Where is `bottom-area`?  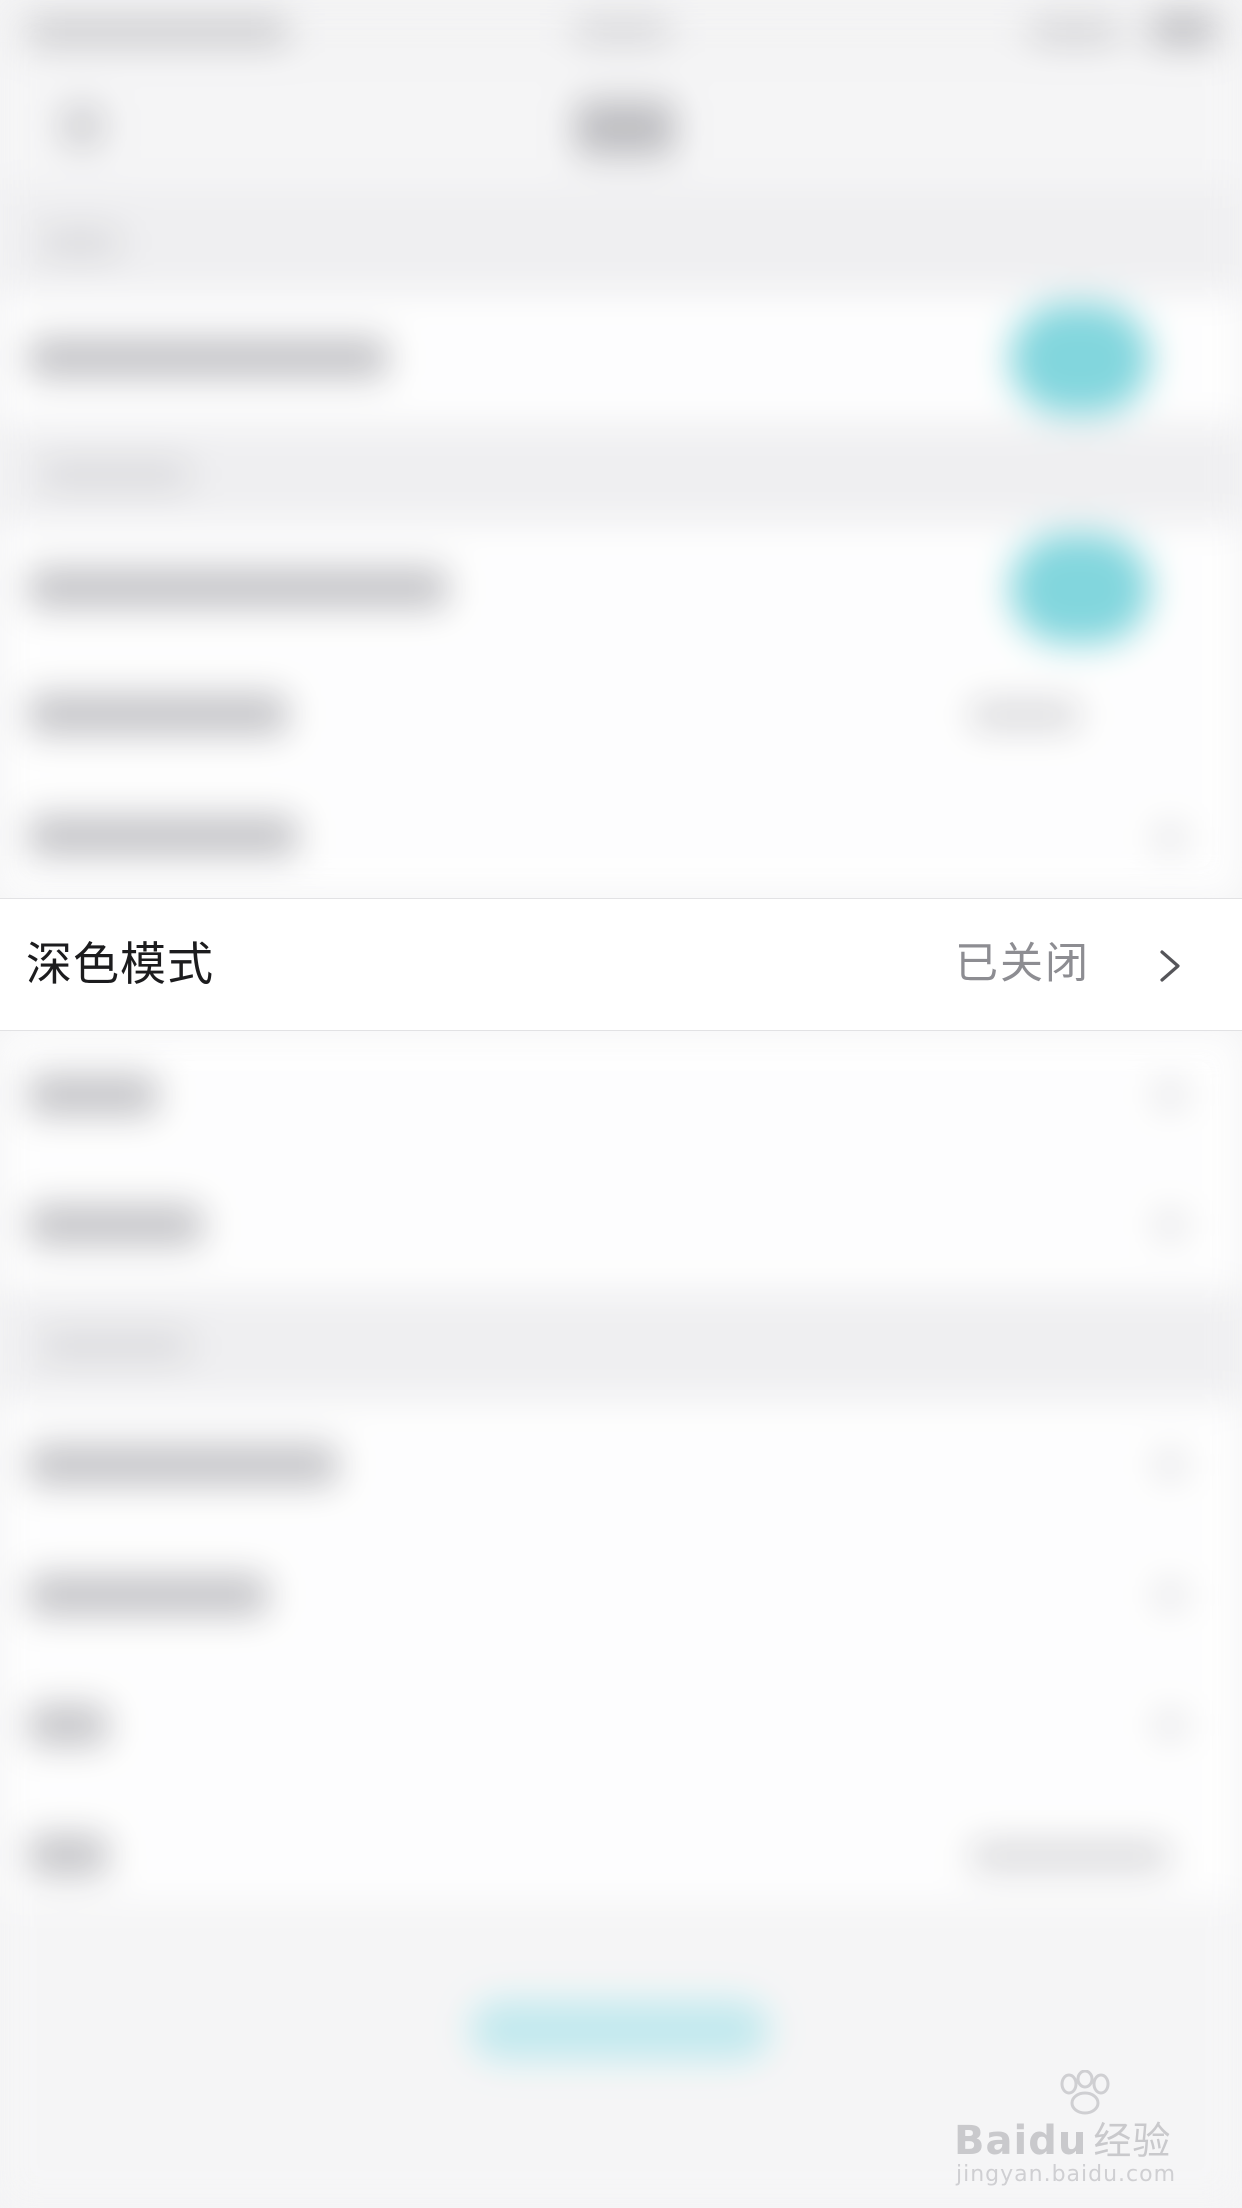
bottom-area is located at coordinates (621, 2054).